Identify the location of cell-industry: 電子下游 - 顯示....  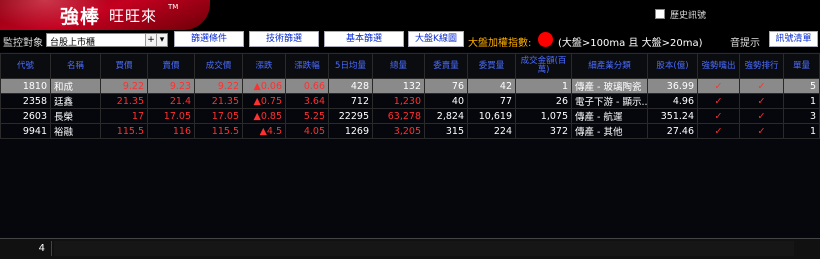
(609, 101).